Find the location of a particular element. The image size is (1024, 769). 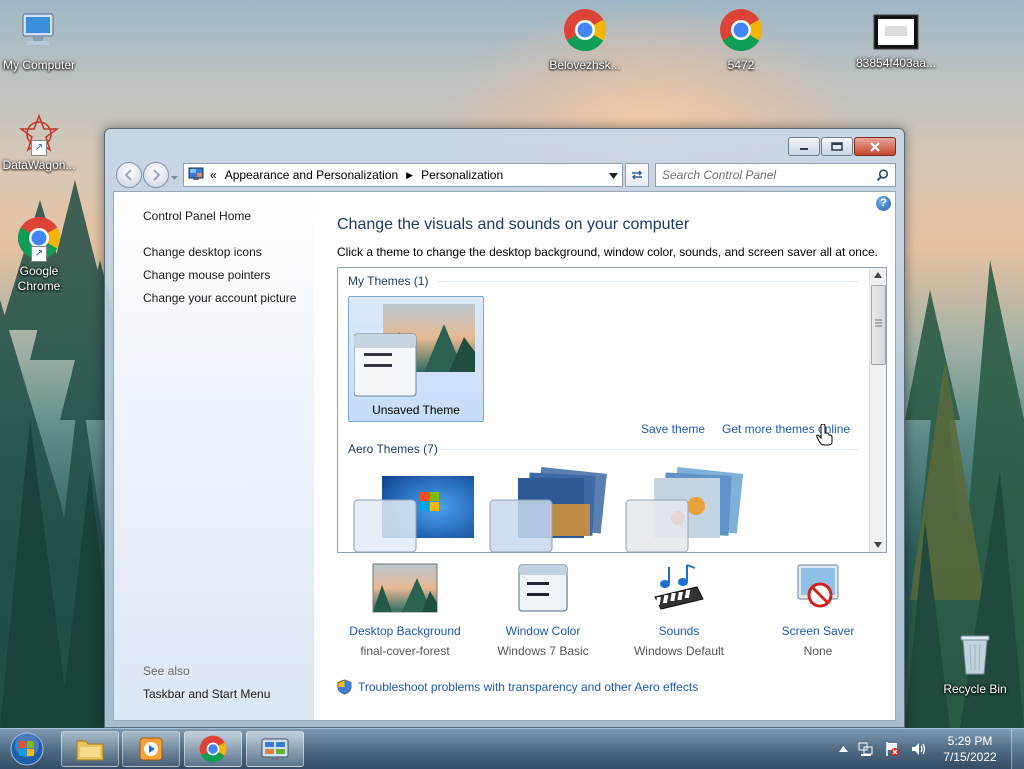

change-desktop-icons-link: Change desktop icons is located at coordinates (202, 252).